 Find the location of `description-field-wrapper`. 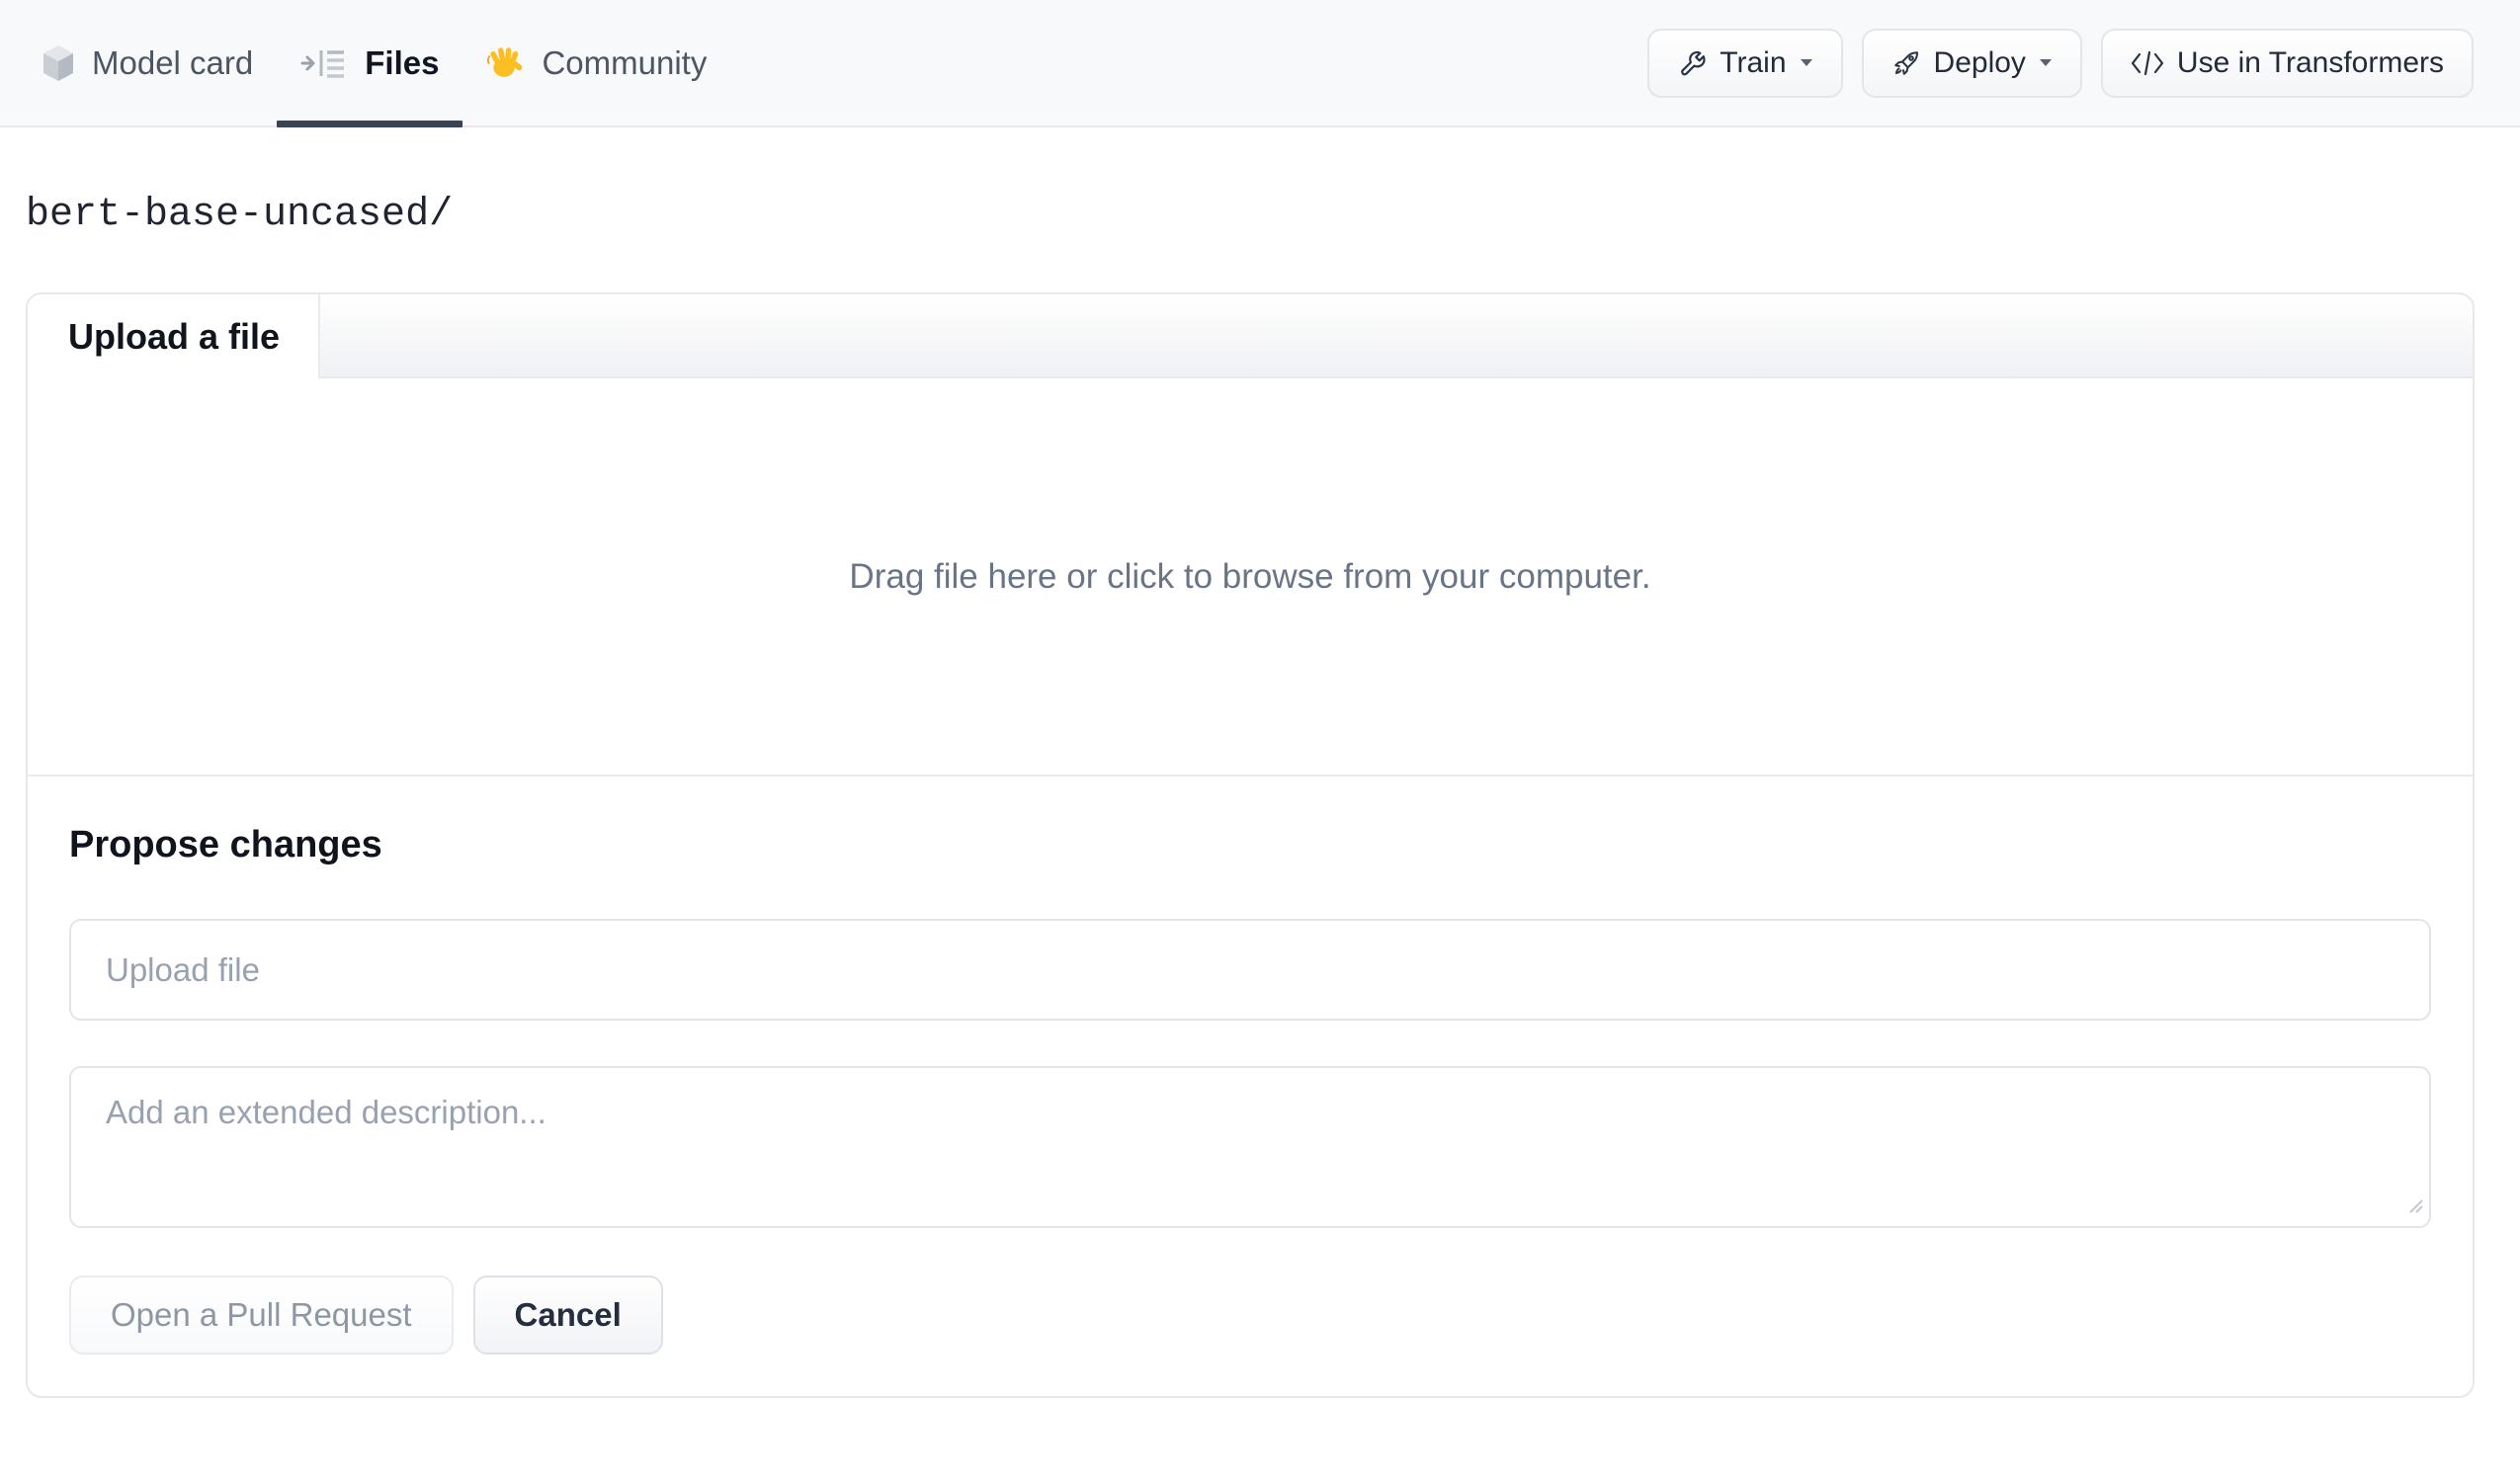

description-field-wrapper is located at coordinates (1250, 1147).